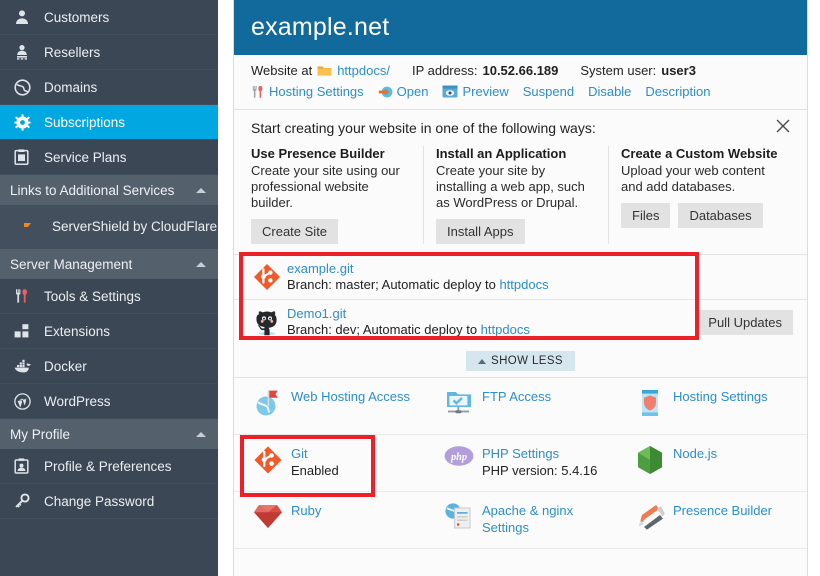 Image resolution: width=820 pixels, height=576 pixels. I want to click on tool-label: Apache & nginx Settings, so click(527, 519).